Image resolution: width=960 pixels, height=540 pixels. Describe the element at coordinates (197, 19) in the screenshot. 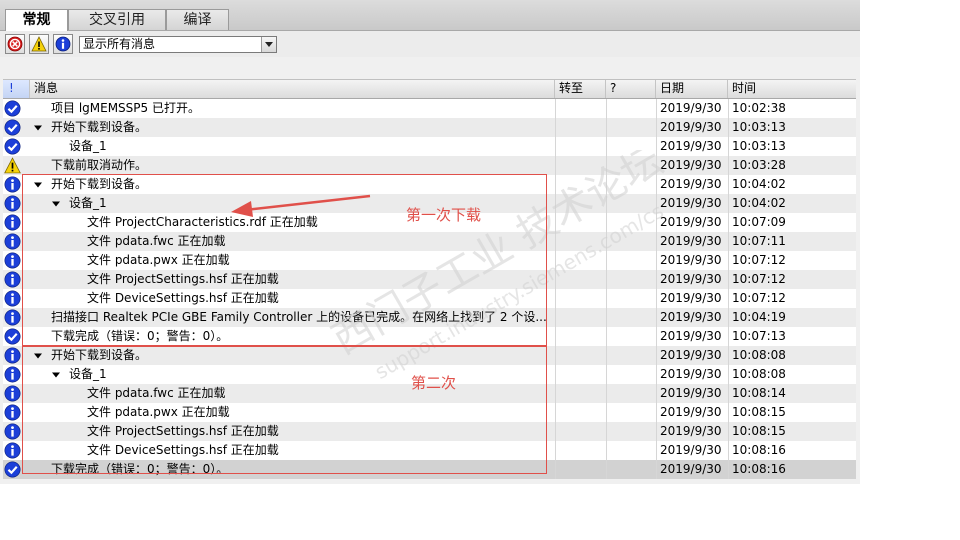

I see `tab-compile: 编译` at that location.